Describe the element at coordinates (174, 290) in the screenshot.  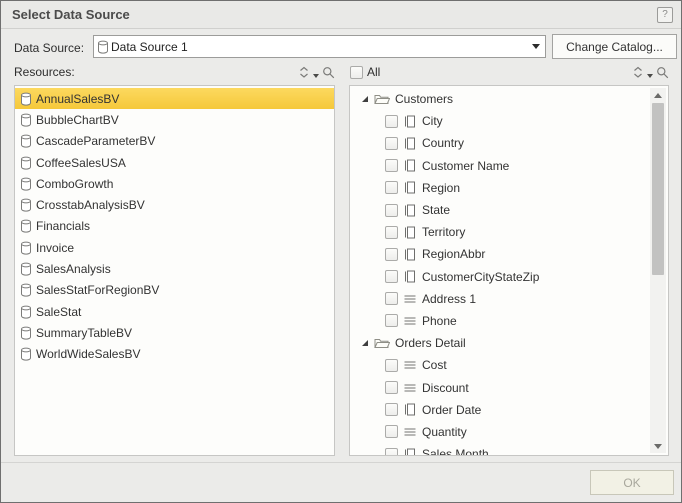
I see `resource-item: SalesStatForRegionBV` at that location.